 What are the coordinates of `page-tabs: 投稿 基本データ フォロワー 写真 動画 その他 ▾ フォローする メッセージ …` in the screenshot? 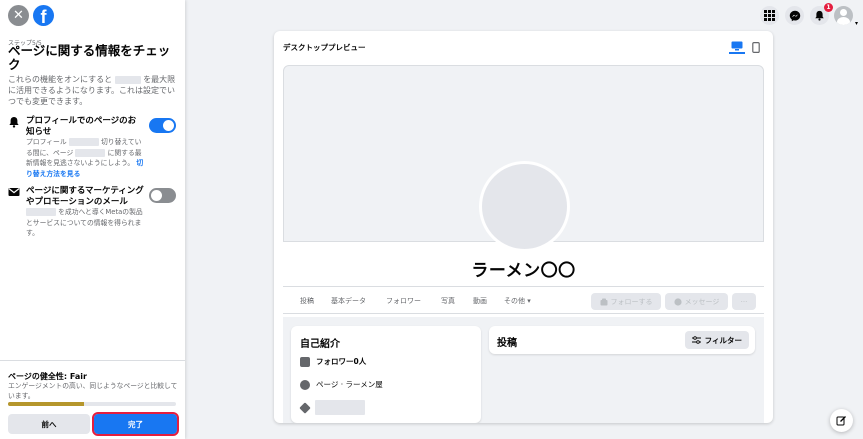 It's located at (523, 300).